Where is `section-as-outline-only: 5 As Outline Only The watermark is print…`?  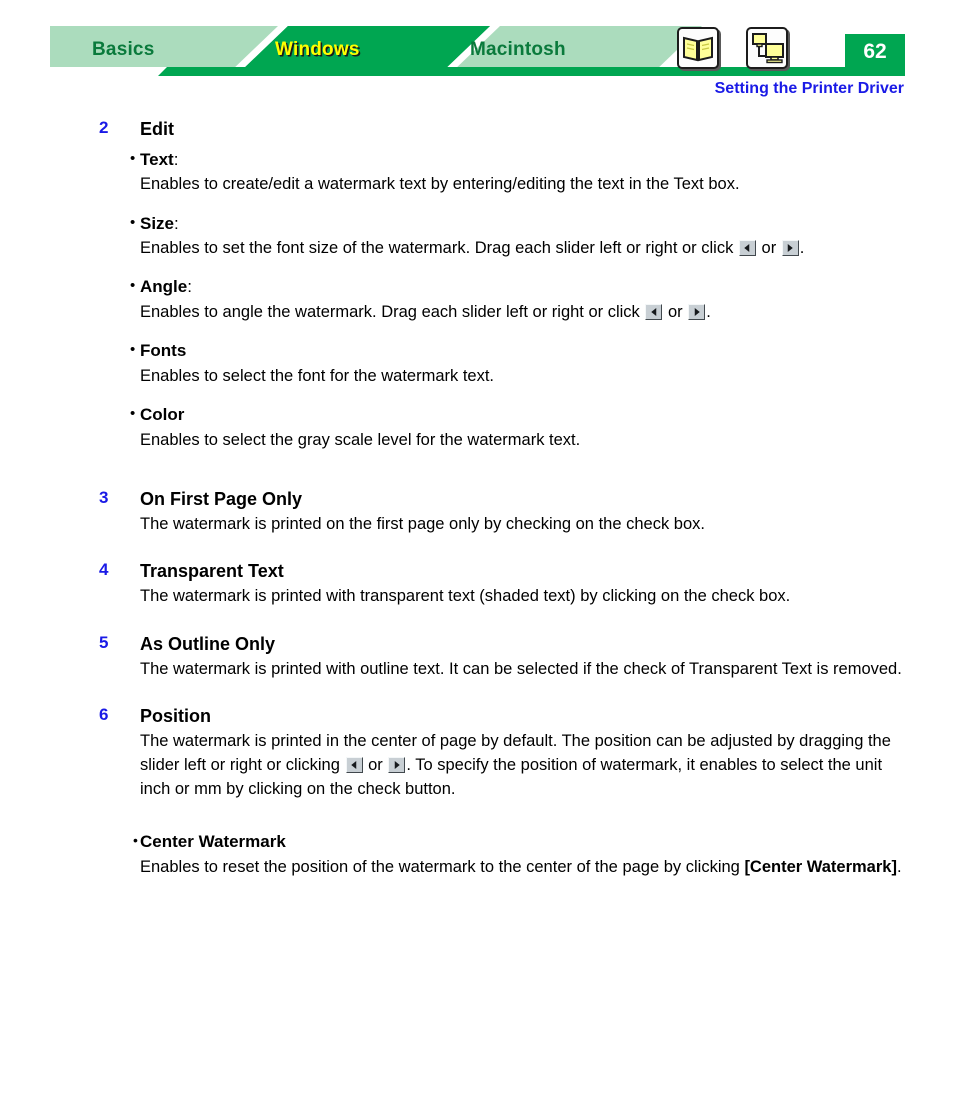
section-as-outline-only: 5 As Outline Only The watermark is print… is located at coordinates (477, 657).